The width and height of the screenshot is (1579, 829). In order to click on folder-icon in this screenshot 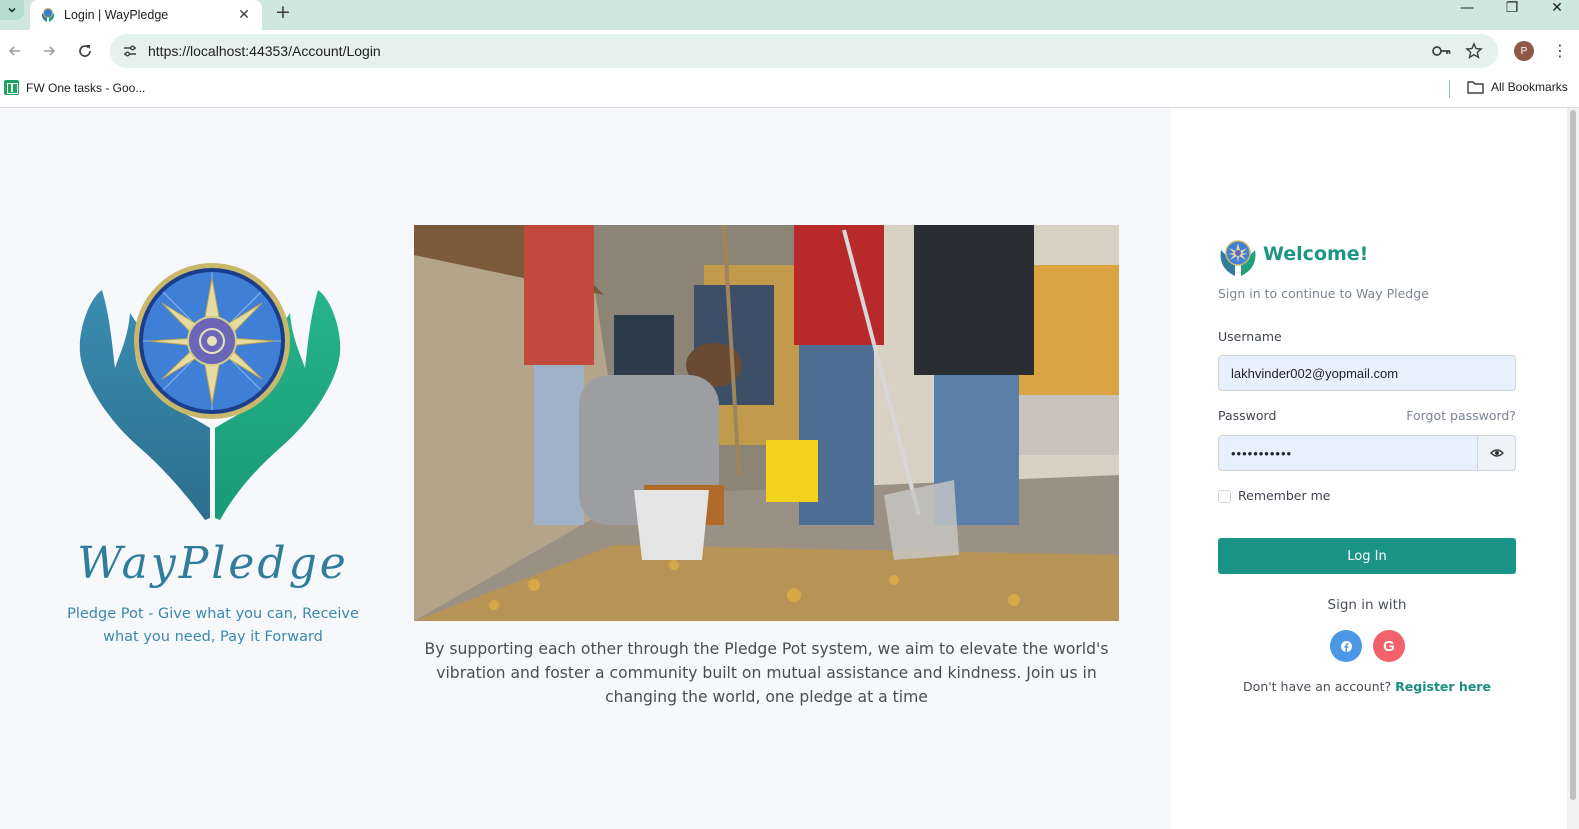, I will do `click(1475, 87)`.